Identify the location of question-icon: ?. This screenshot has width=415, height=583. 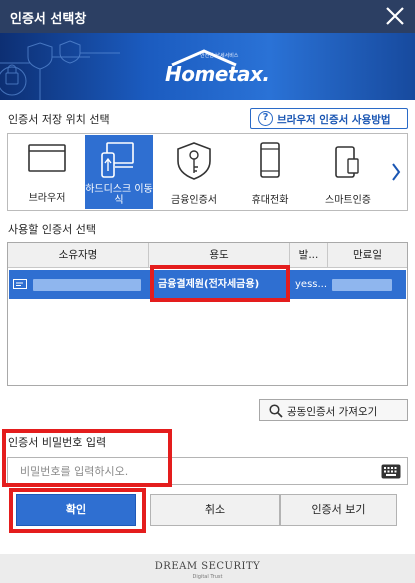
(265, 118).